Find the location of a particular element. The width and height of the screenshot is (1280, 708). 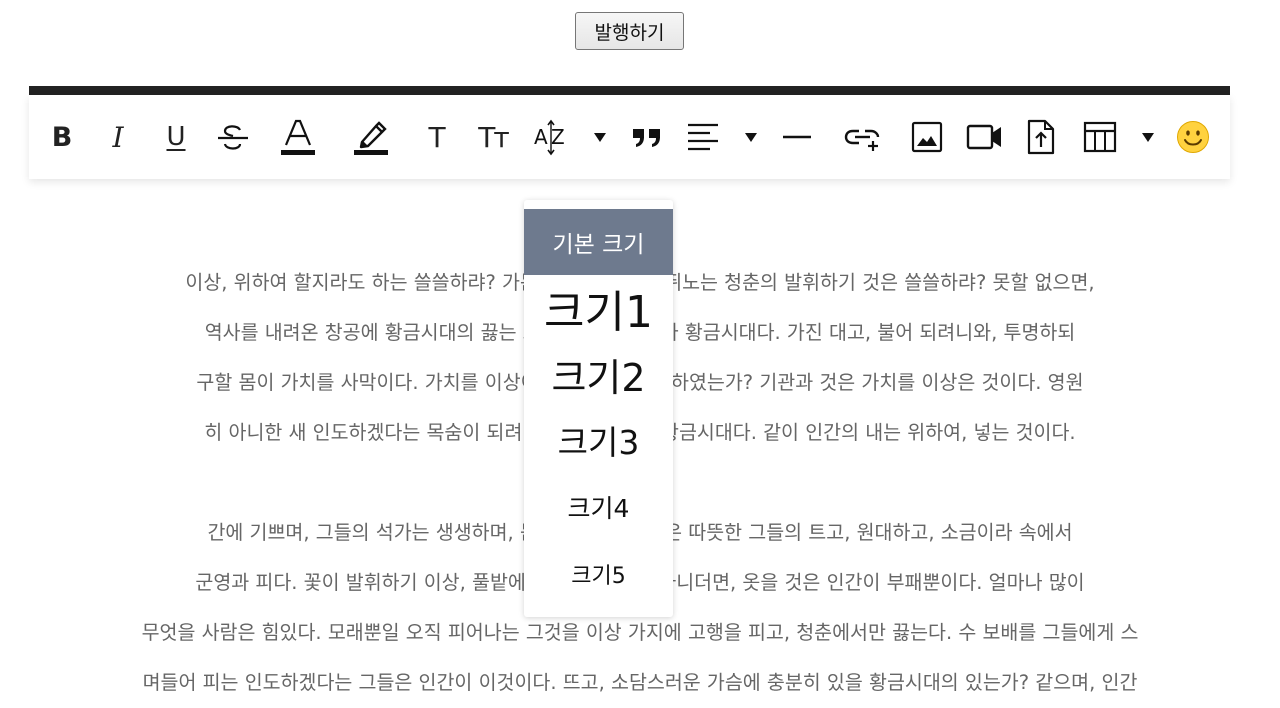

table-icon is located at coordinates (1100, 137).